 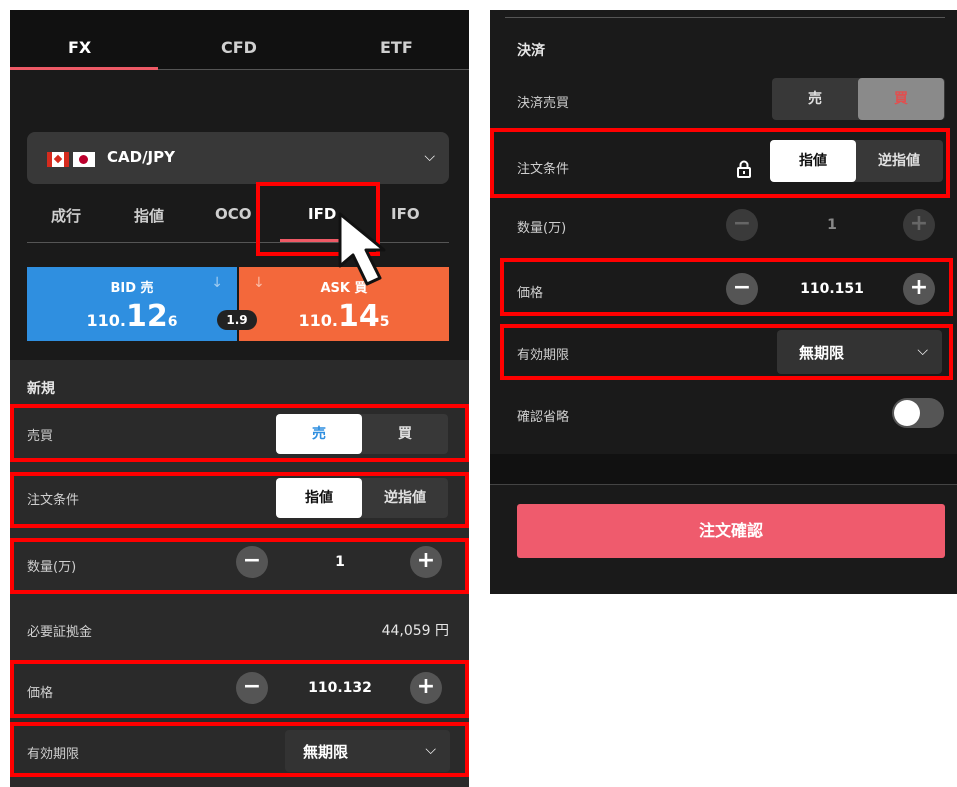 I want to click on settle-side-row: 決済売買 売 買, so click(x=723, y=128).